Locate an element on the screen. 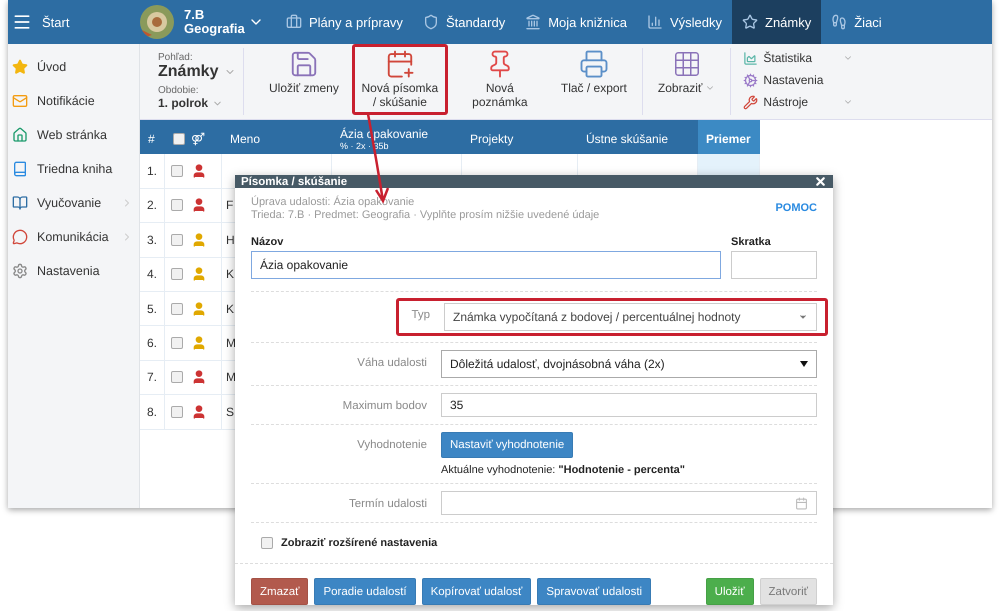 The width and height of the screenshot is (1000, 611). dialog-button: Zmazať is located at coordinates (279, 591).